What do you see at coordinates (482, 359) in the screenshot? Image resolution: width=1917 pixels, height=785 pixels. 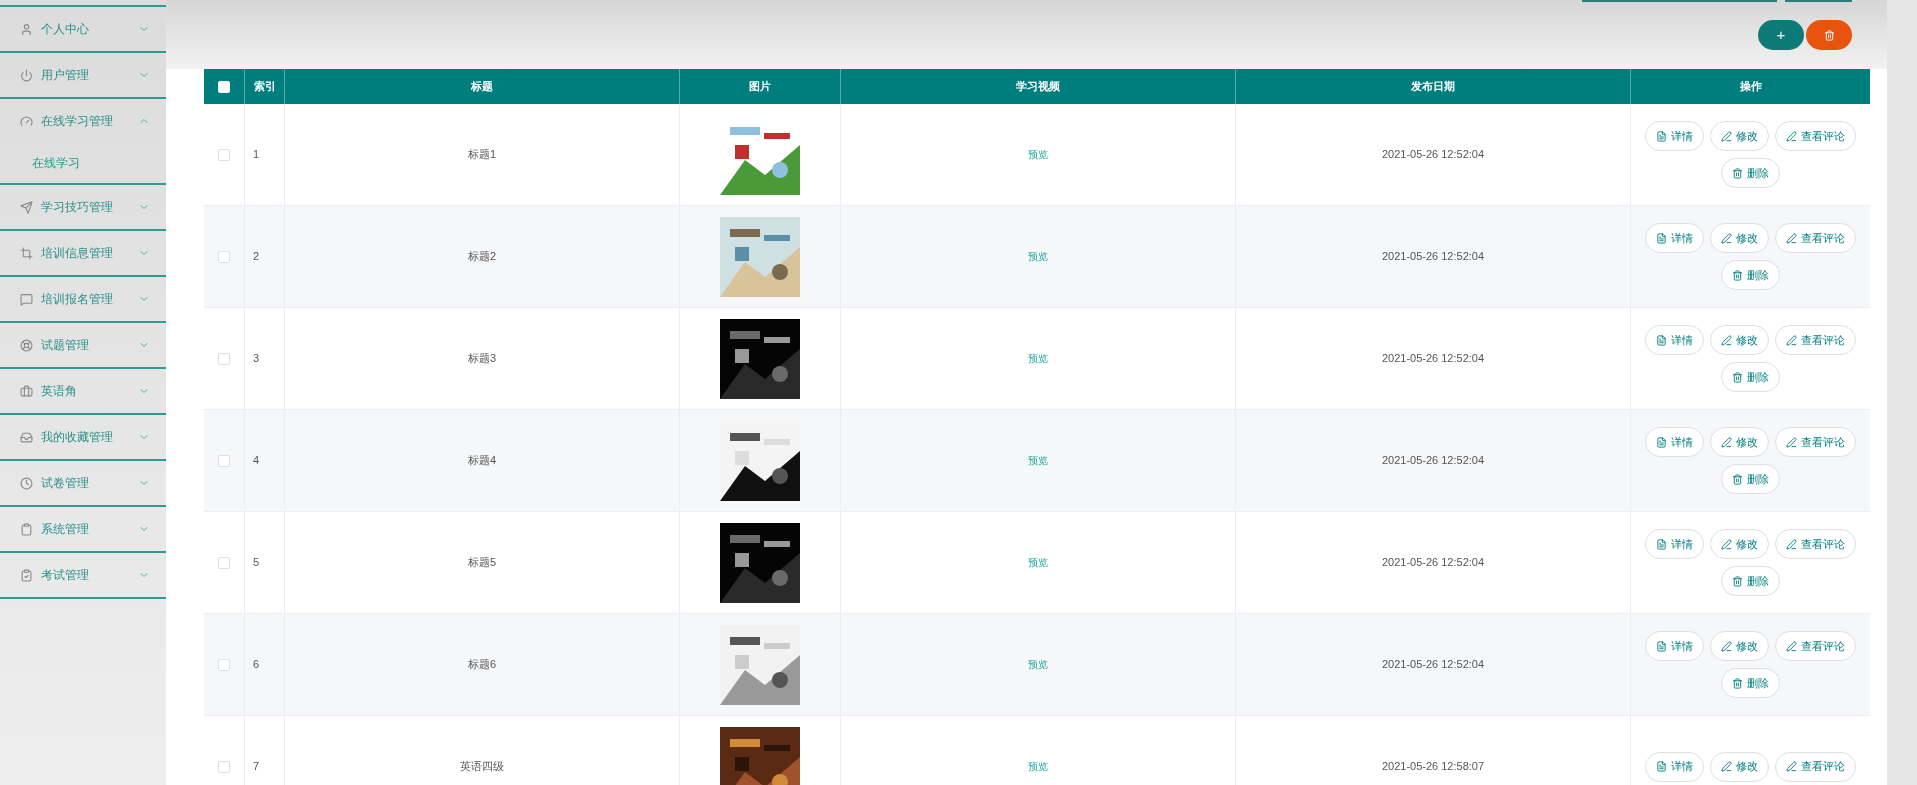 I see `table-cell-text: 标题3` at bounding box center [482, 359].